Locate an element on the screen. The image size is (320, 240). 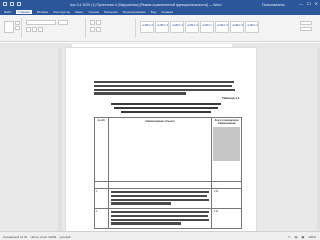
bold-button is located at coordinates (28, 29).